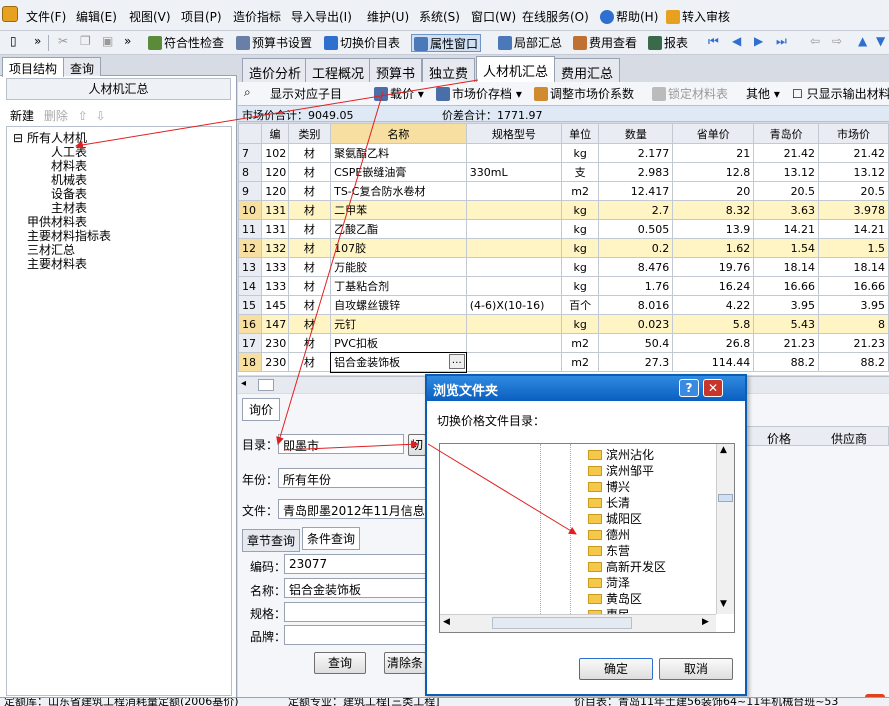  I want to click on menu-import-export: 导入导出(I), so click(321, 16).